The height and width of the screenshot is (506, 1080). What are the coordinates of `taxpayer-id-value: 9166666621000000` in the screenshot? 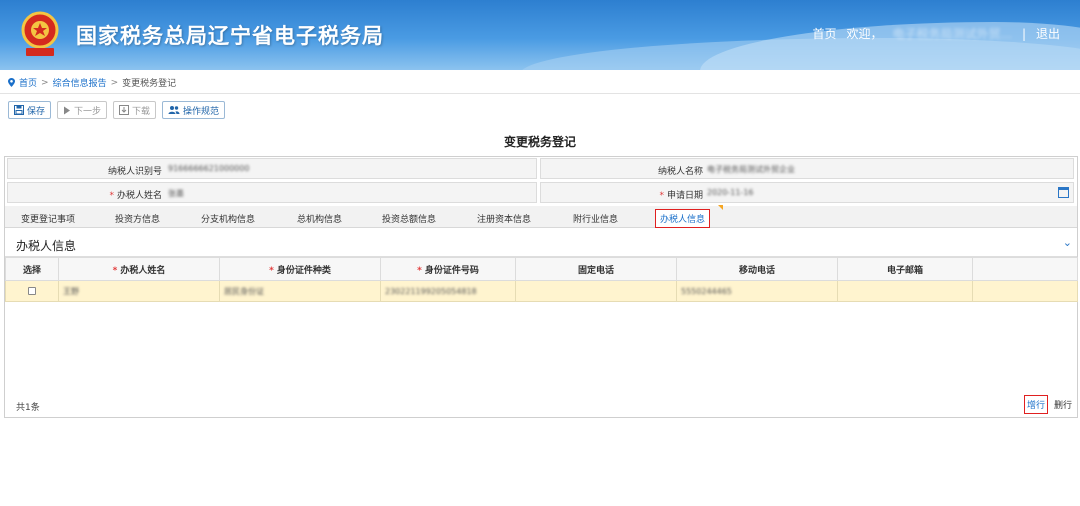 It's located at (209, 168).